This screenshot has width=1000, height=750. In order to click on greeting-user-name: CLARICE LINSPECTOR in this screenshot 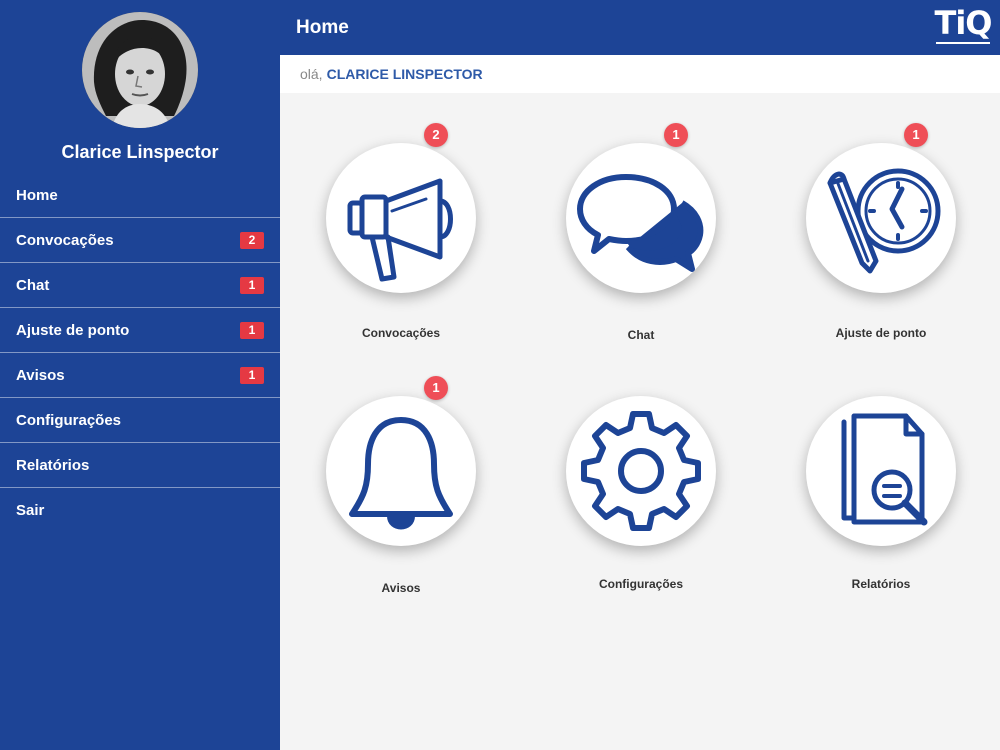, I will do `click(404, 74)`.